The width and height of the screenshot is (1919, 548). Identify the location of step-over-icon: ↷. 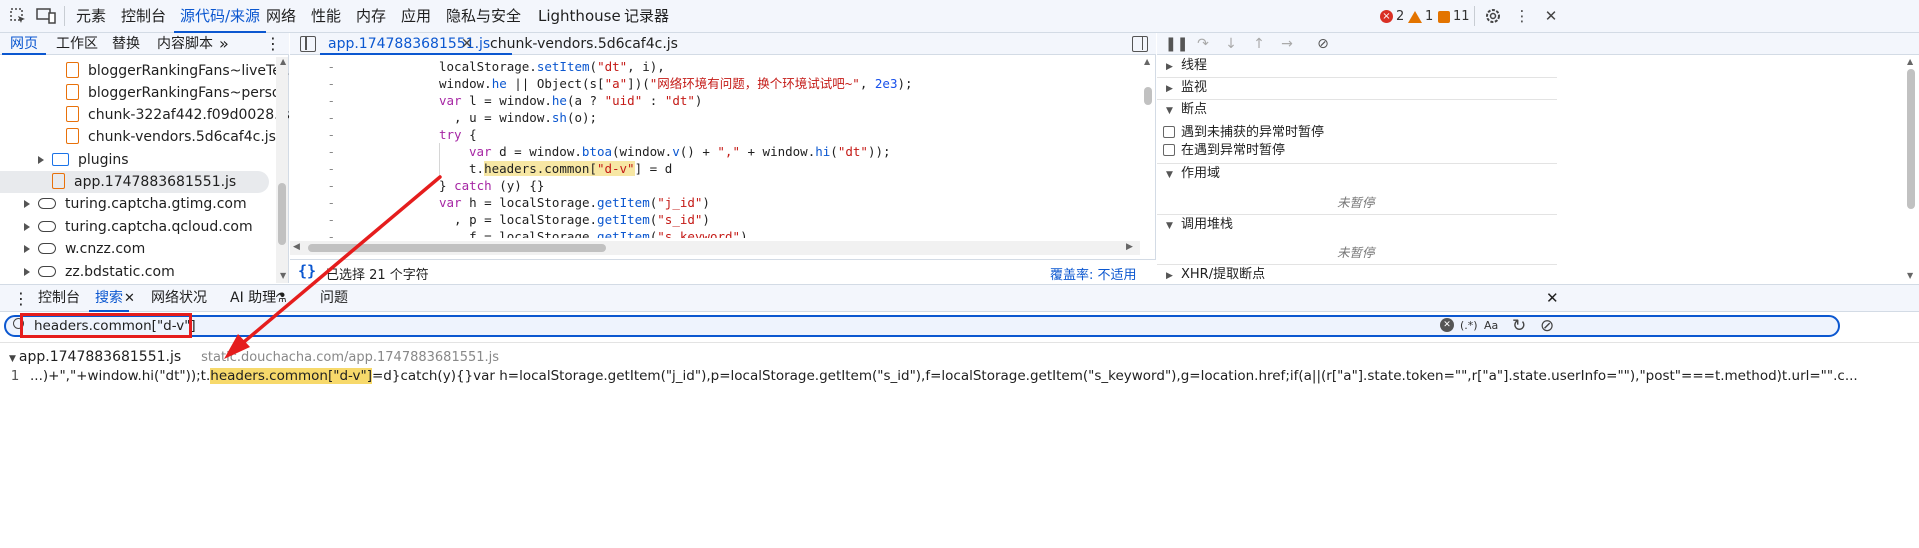
(1203, 44).